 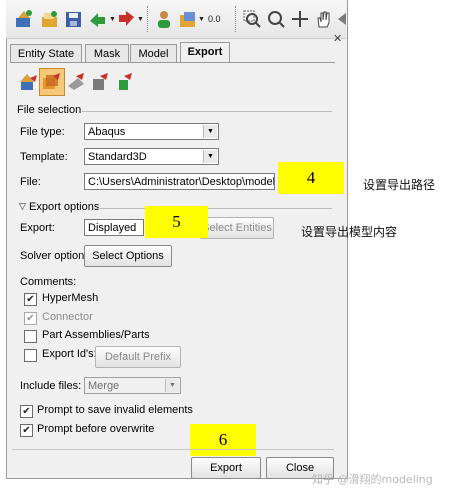 What do you see at coordinates (69, 354) in the screenshot?
I see `export-ids-label: Export Id's:` at bounding box center [69, 354].